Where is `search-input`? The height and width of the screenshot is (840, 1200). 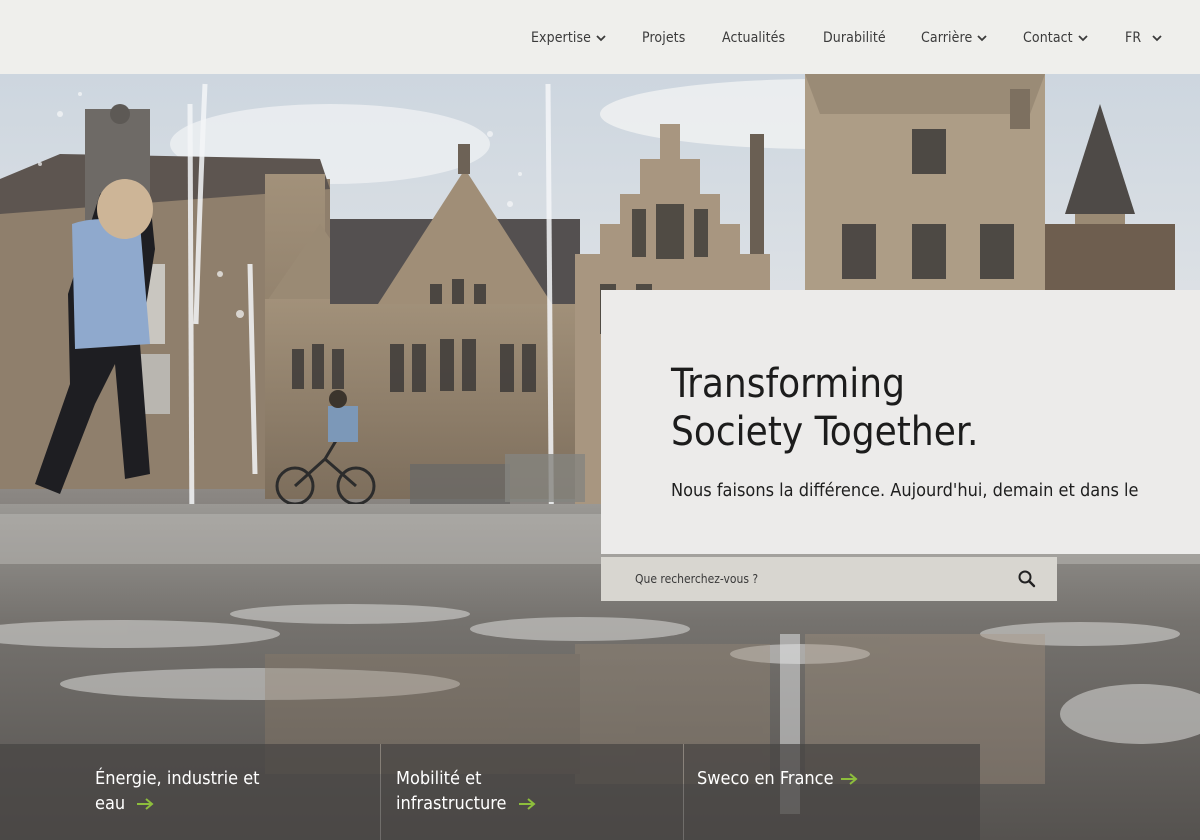 search-input is located at coordinates (799, 579).